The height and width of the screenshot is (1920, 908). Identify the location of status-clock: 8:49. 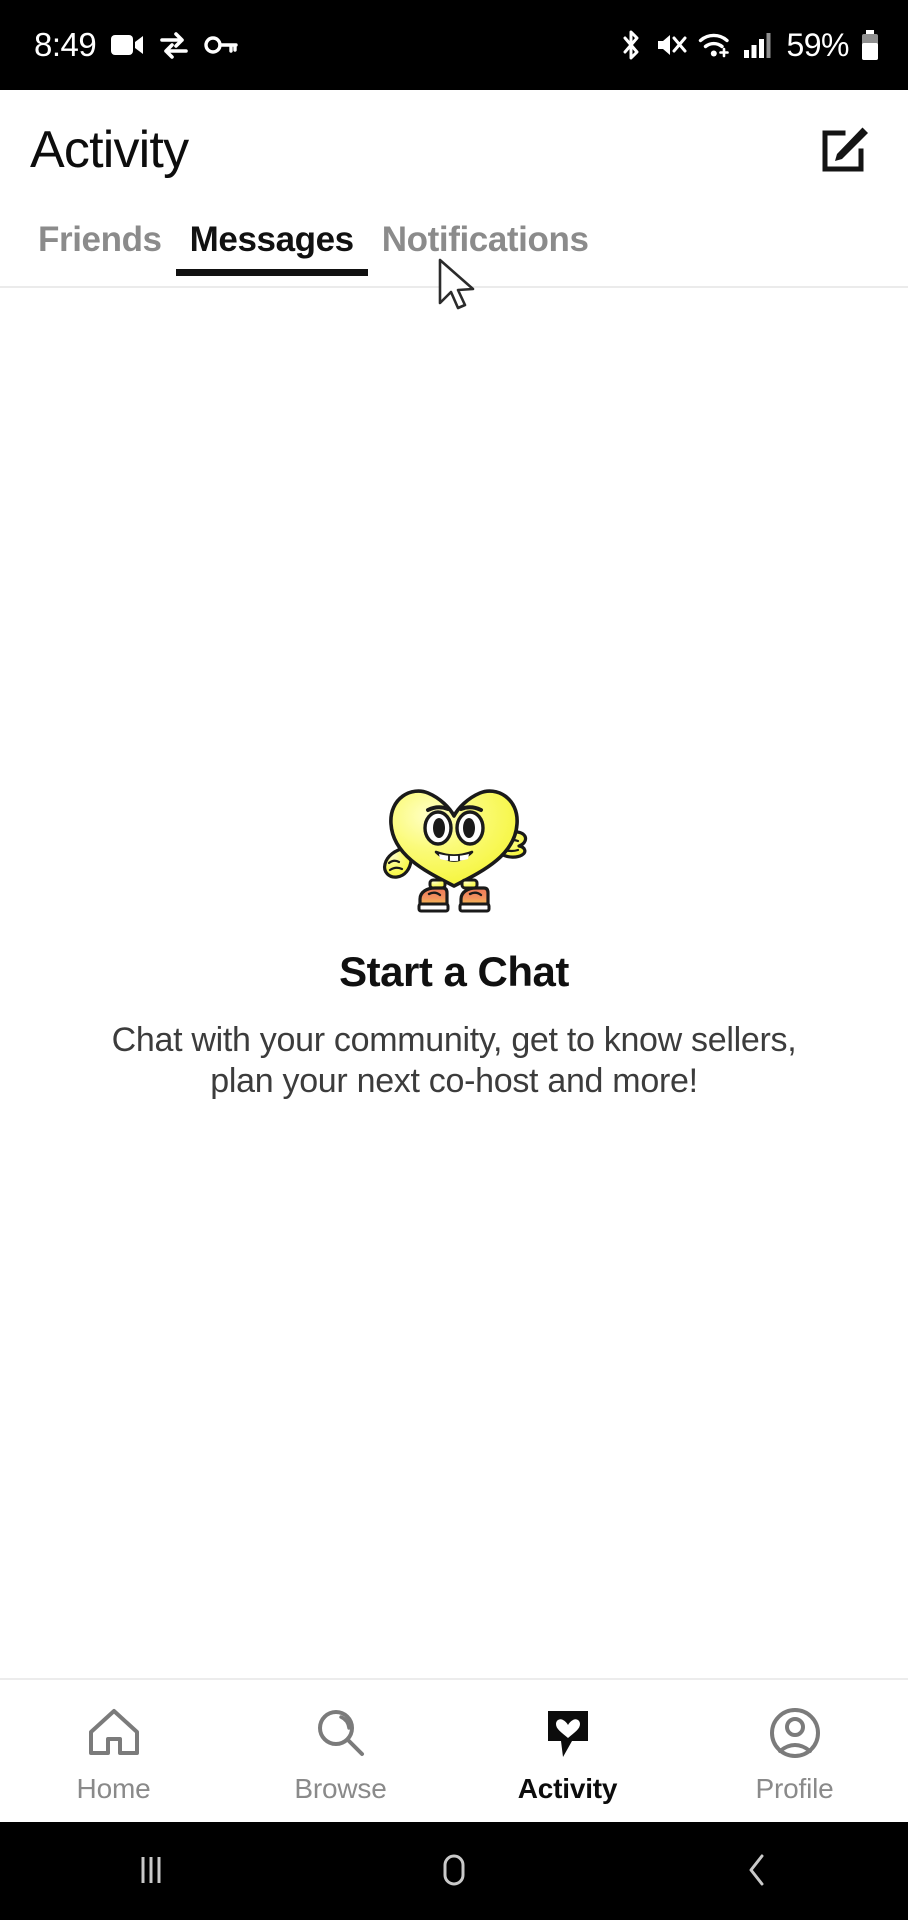
(65, 44).